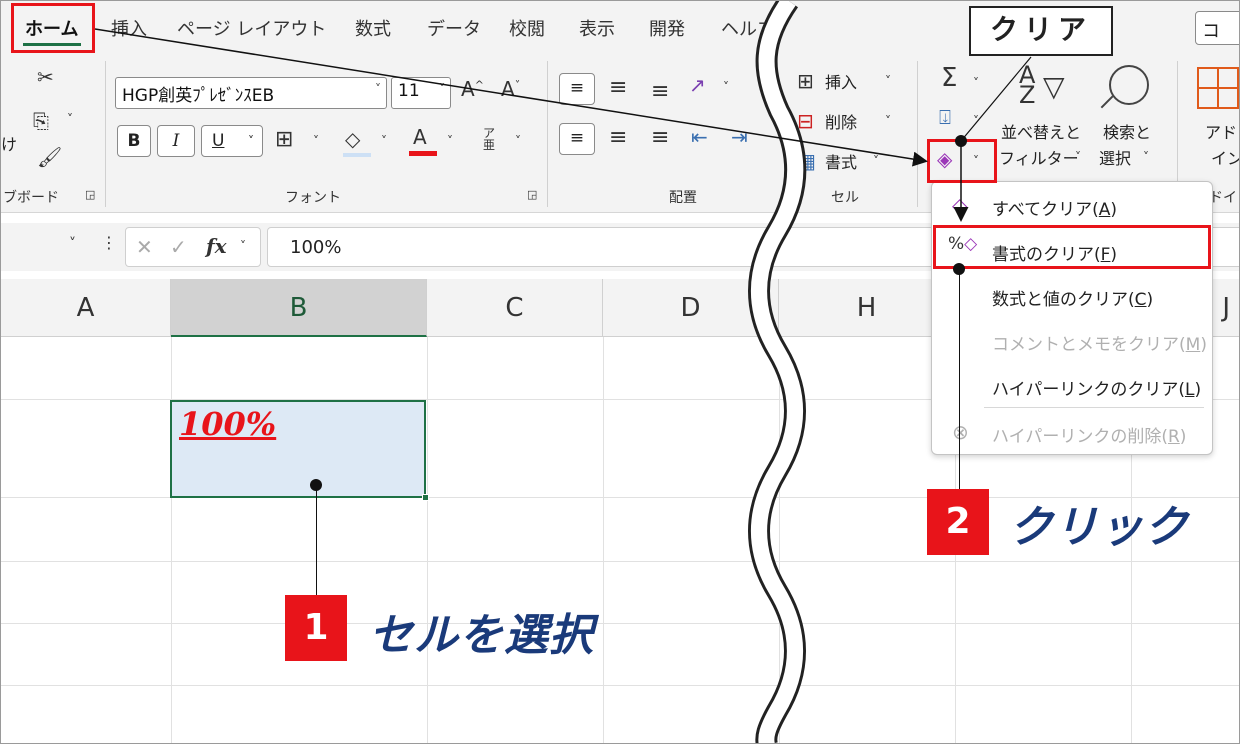 This screenshot has width=1240, height=744. Describe the element at coordinates (316, 628) in the screenshot. I see `step-1-number: 1` at that location.